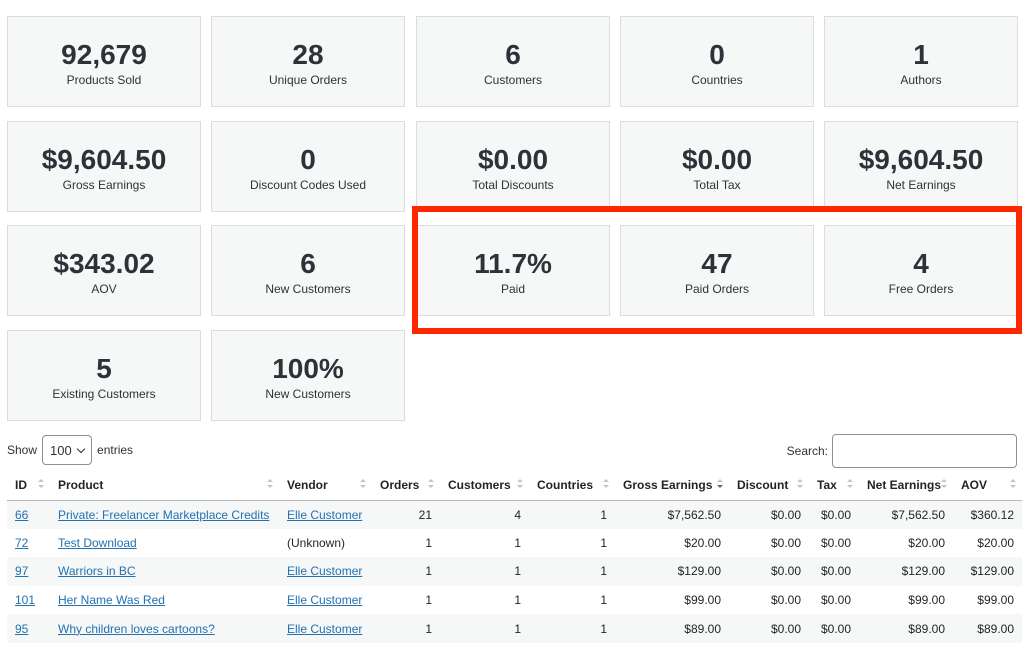 This screenshot has width=1024, height=656. Describe the element at coordinates (308, 54) in the screenshot. I see `stat-value: 28` at that location.